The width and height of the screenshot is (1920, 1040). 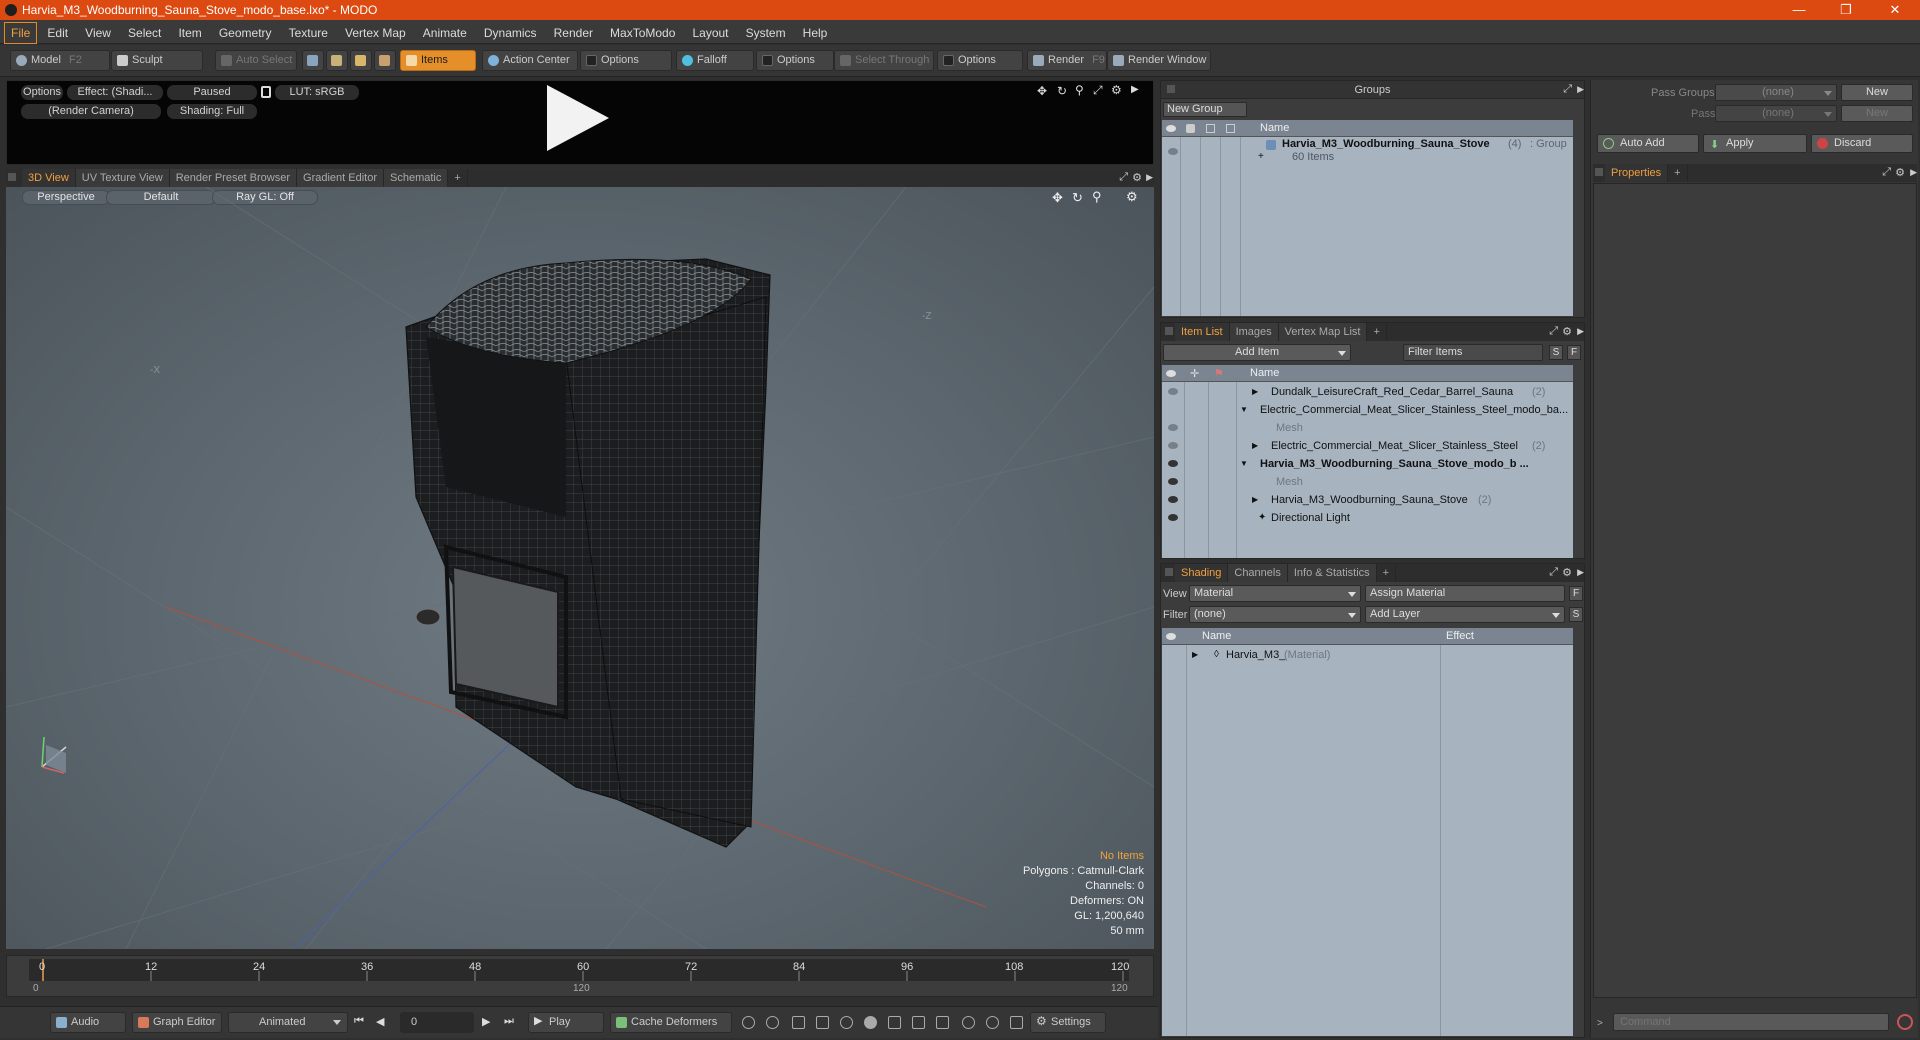 I want to click on action-center-button: Action Center, so click(x=530, y=60).